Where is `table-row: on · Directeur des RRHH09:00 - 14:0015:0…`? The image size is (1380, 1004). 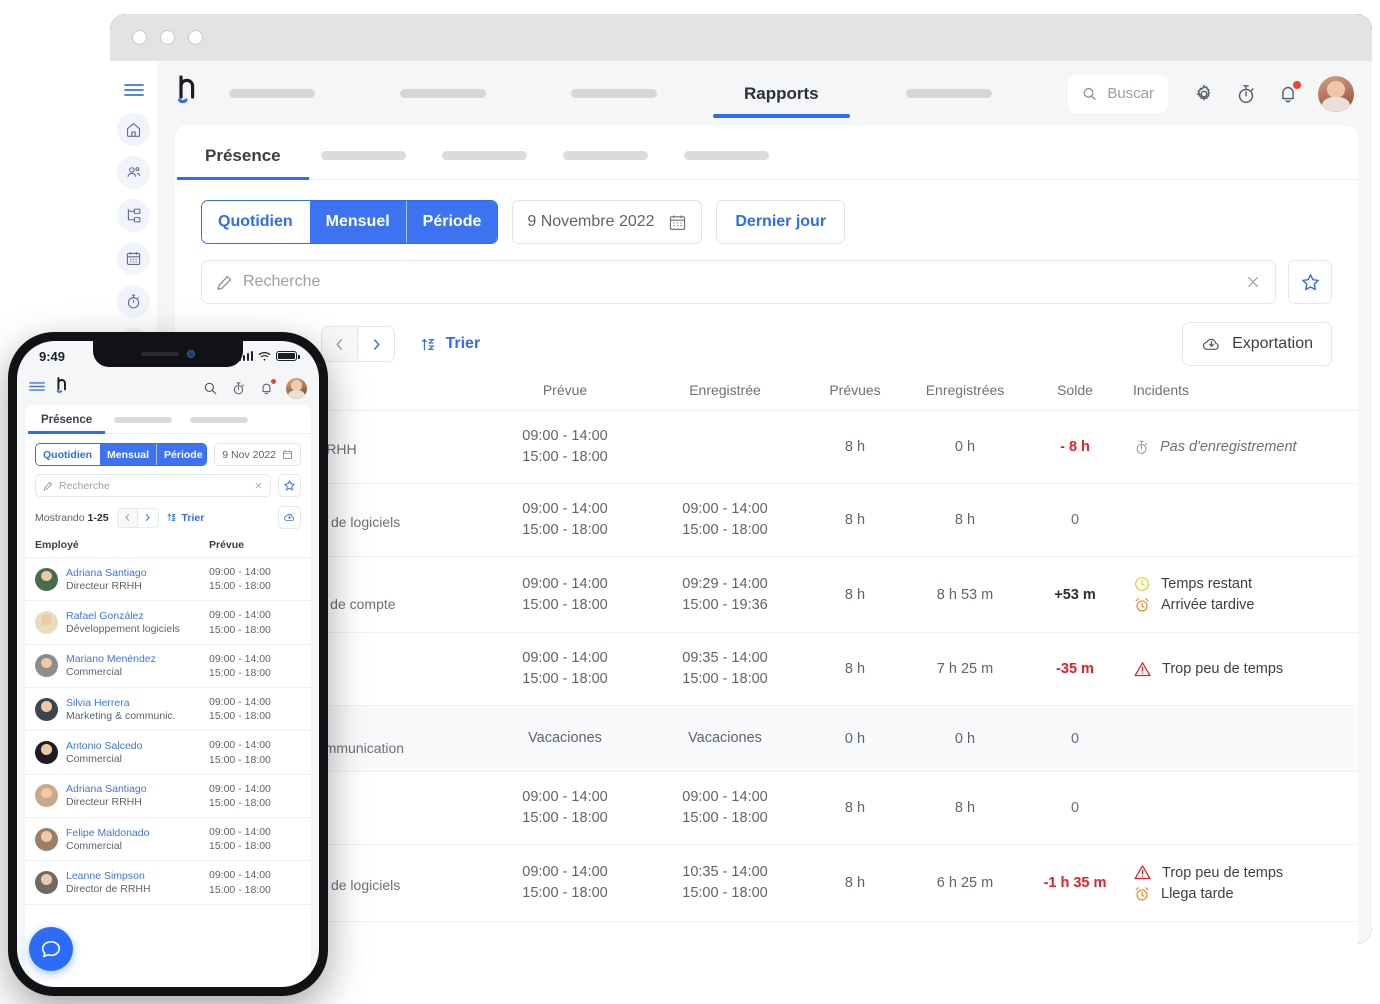
table-row: on · Directeur des RRHH09:00 - 14:0015:0… is located at coordinates (766, 447).